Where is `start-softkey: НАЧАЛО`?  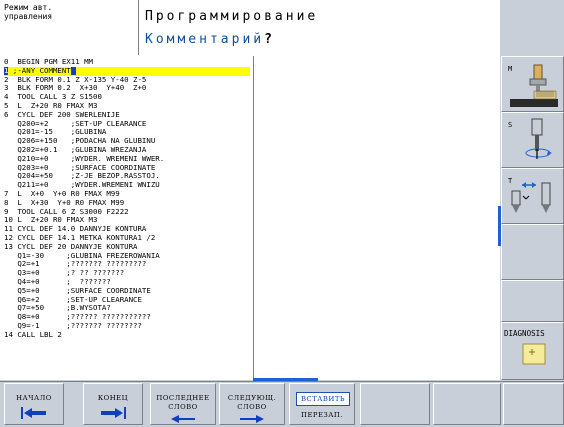
start-softkey: НАЧАЛО is located at coordinates (34, 404).